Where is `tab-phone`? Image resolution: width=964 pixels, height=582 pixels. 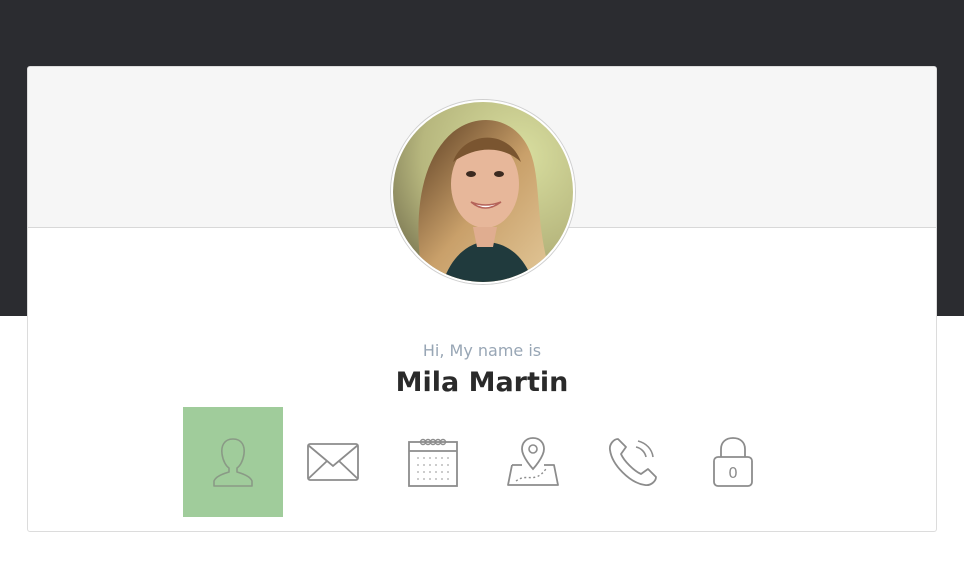
tab-phone is located at coordinates (633, 462).